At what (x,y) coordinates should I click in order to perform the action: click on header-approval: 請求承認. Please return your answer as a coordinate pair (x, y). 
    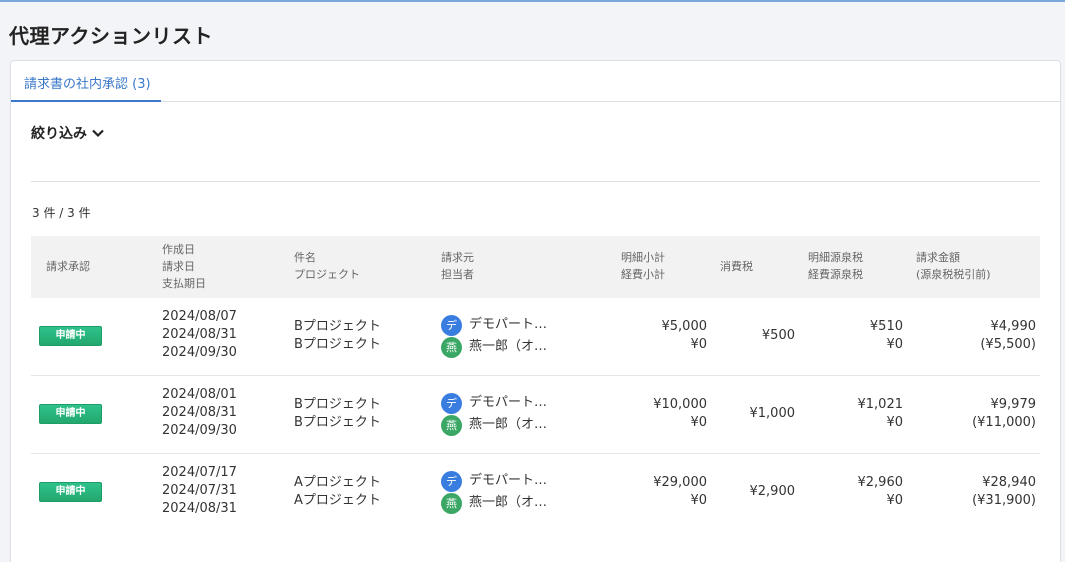
    Looking at the image, I should click on (68, 266).